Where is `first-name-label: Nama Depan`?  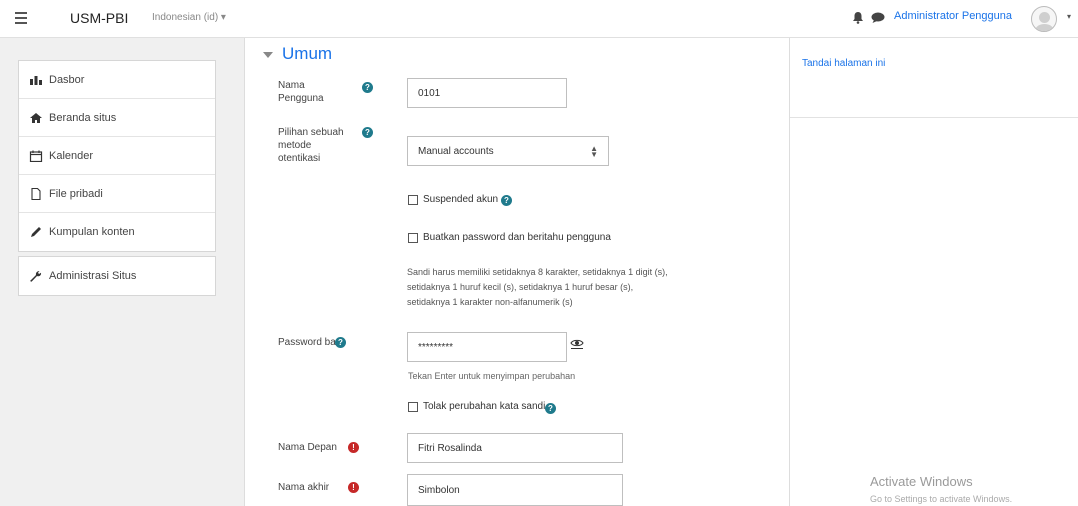 first-name-label: Nama Depan is located at coordinates (307, 447).